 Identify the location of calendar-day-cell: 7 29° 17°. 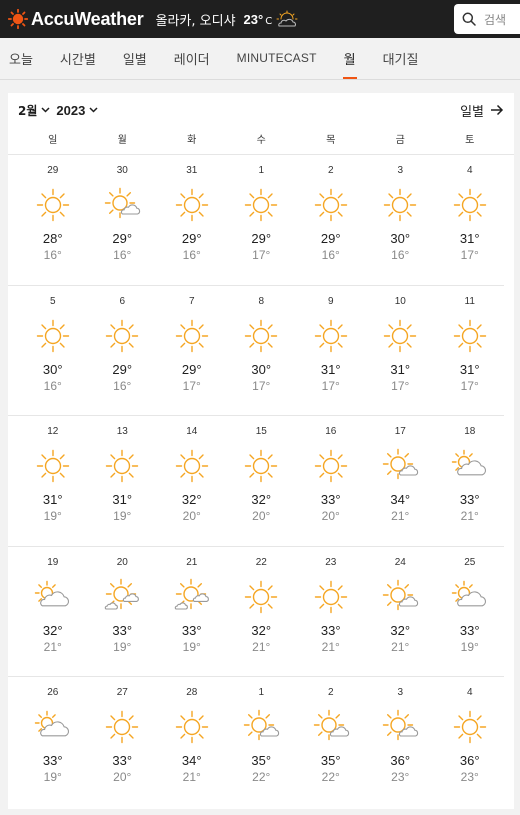
(192, 351).